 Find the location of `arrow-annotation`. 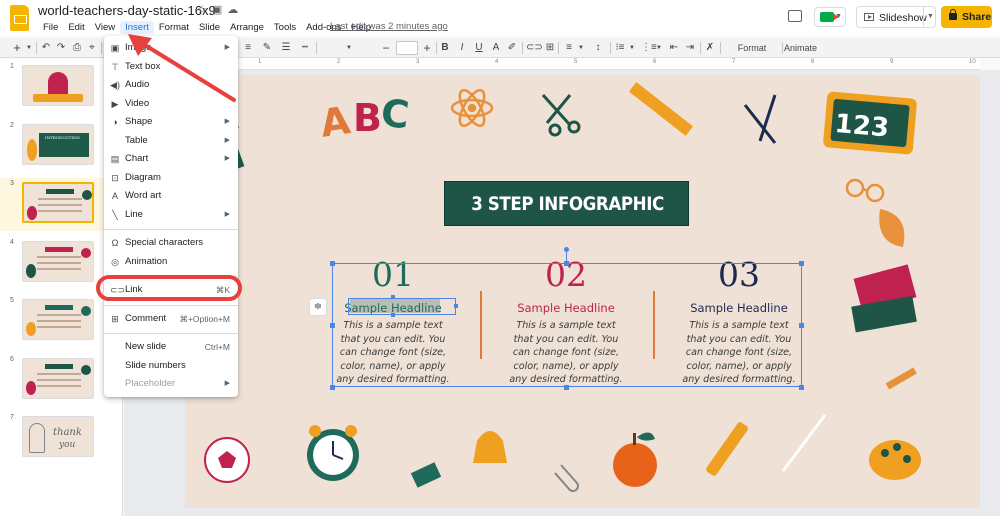

arrow-annotation is located at coordinates (182, 68).